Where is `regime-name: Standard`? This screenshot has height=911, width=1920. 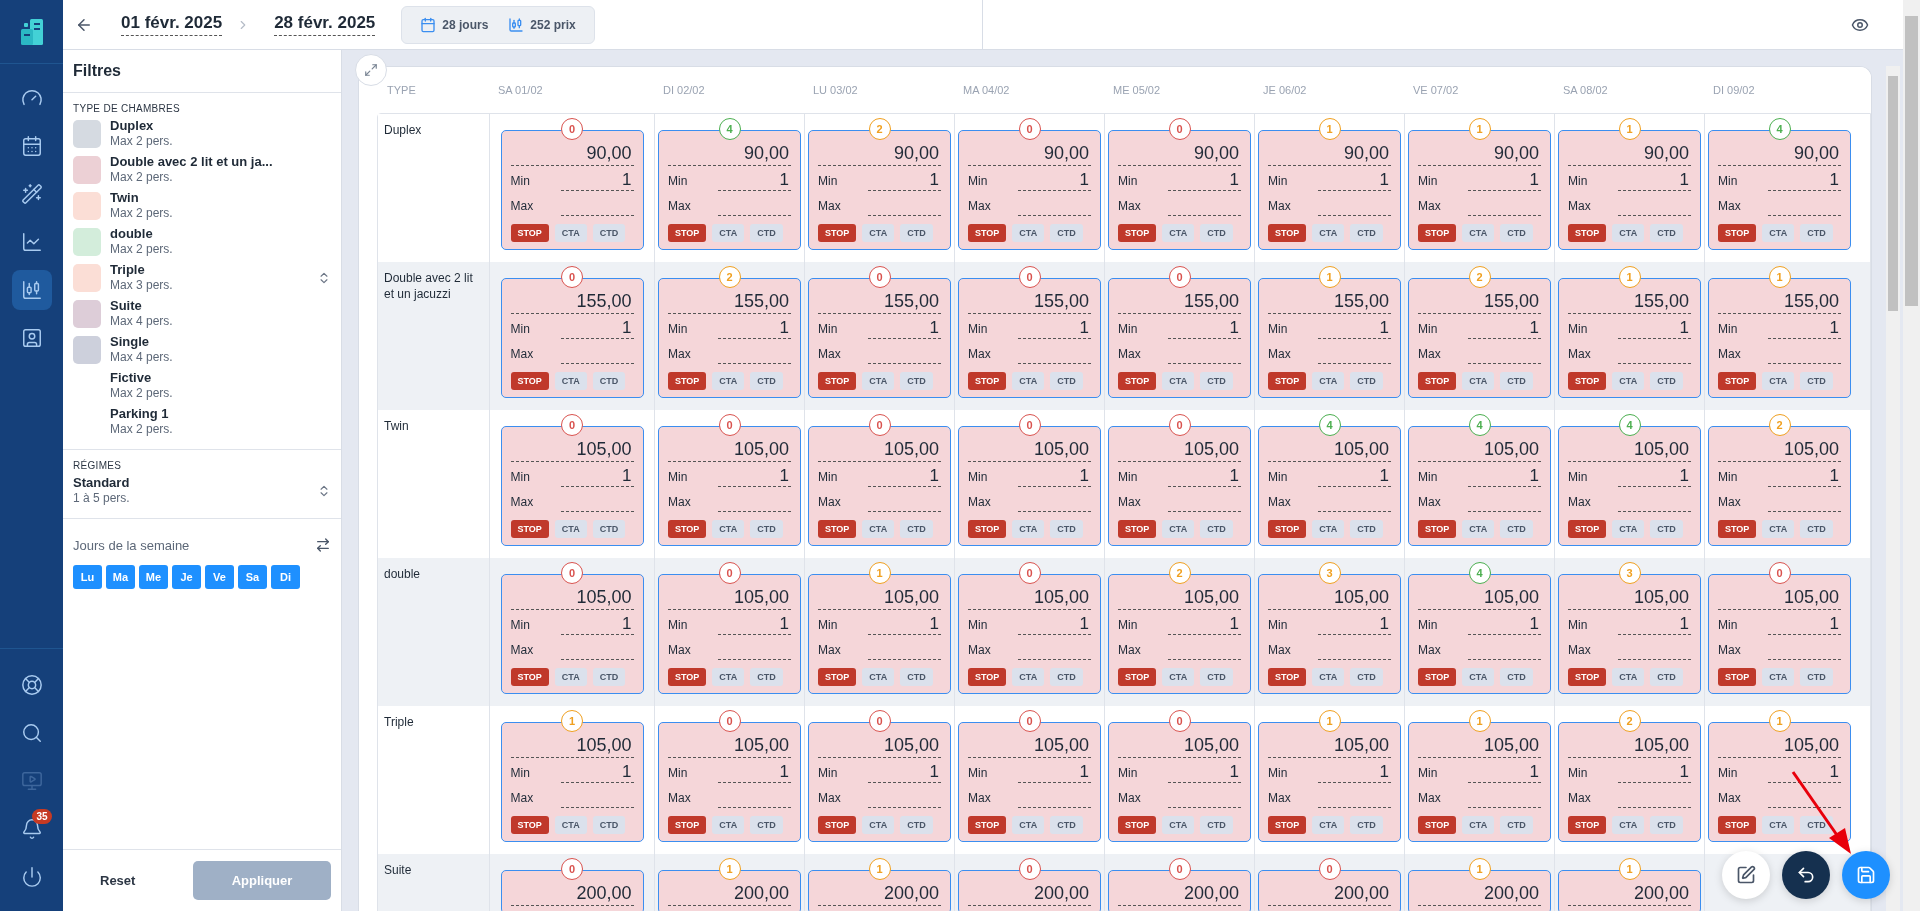 regime-name: Standard is located at coordinates (101, 483).